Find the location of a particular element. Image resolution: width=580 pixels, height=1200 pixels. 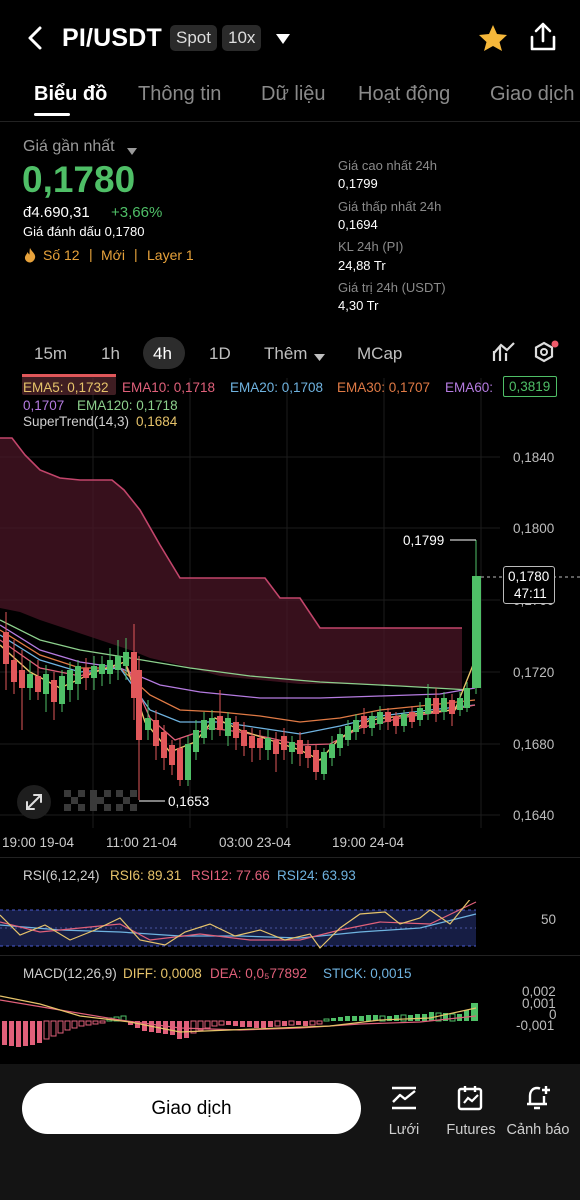

rsi-axis-label: 50 is located at coordinates (549, 919).